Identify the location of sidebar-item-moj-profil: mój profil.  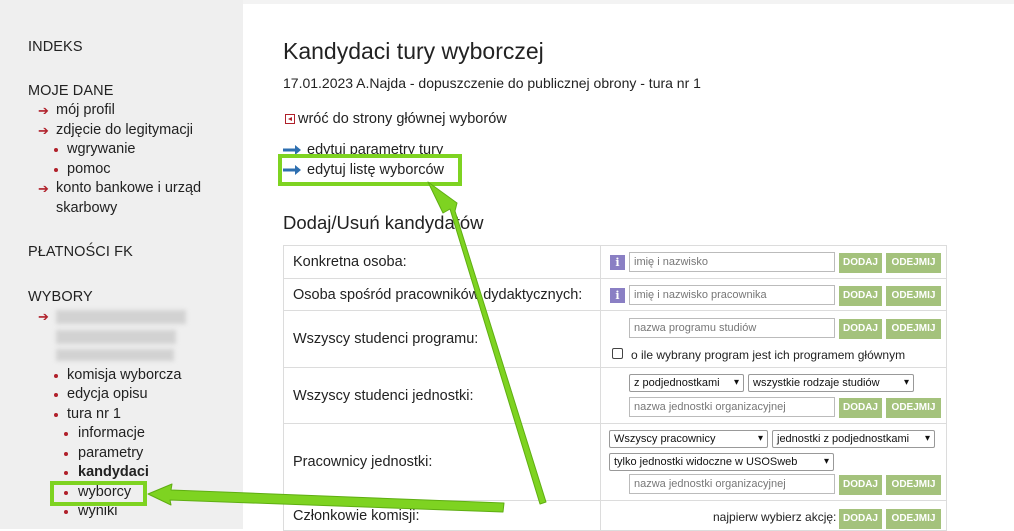
(85, 110).